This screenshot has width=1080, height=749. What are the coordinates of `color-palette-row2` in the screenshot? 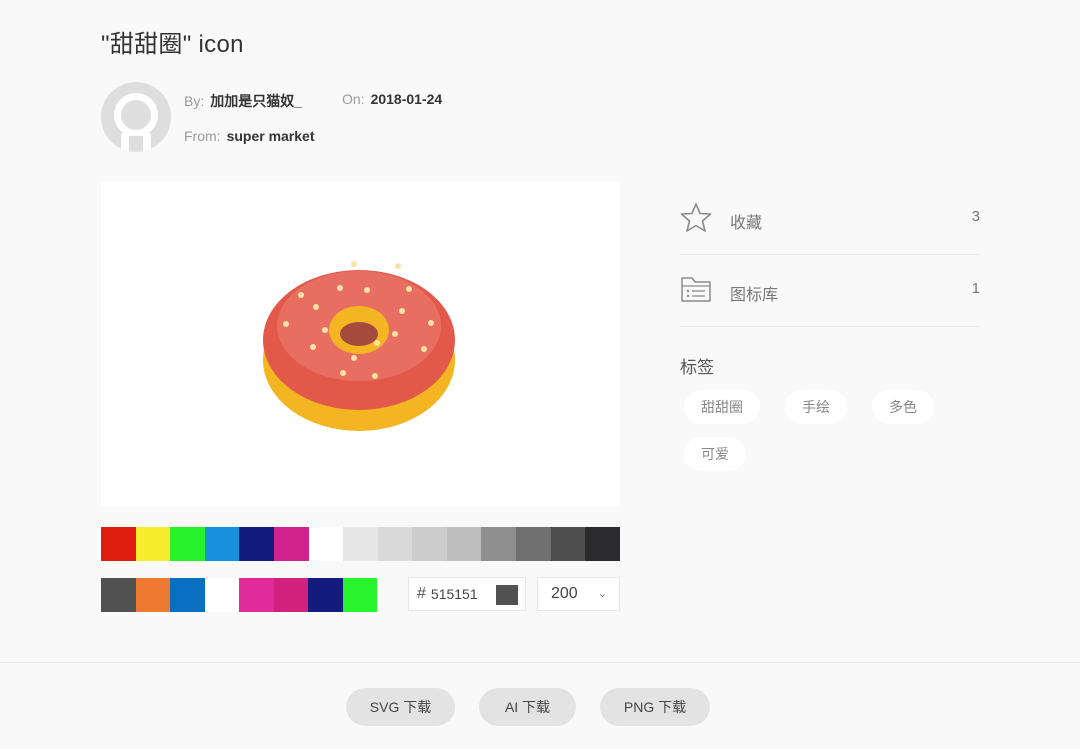 It's located at (170, 595).